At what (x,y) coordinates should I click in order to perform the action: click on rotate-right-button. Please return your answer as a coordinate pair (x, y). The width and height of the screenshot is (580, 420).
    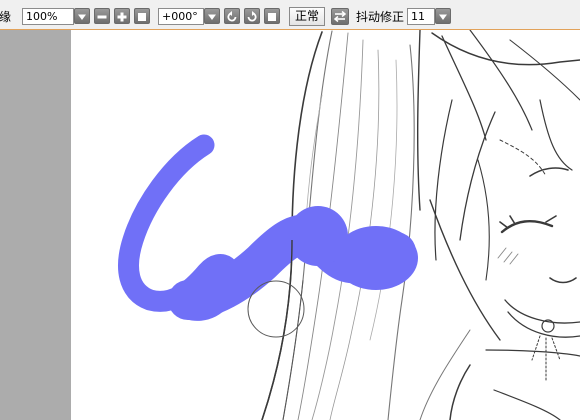
    Looking at the image, I should click on (252, 16).